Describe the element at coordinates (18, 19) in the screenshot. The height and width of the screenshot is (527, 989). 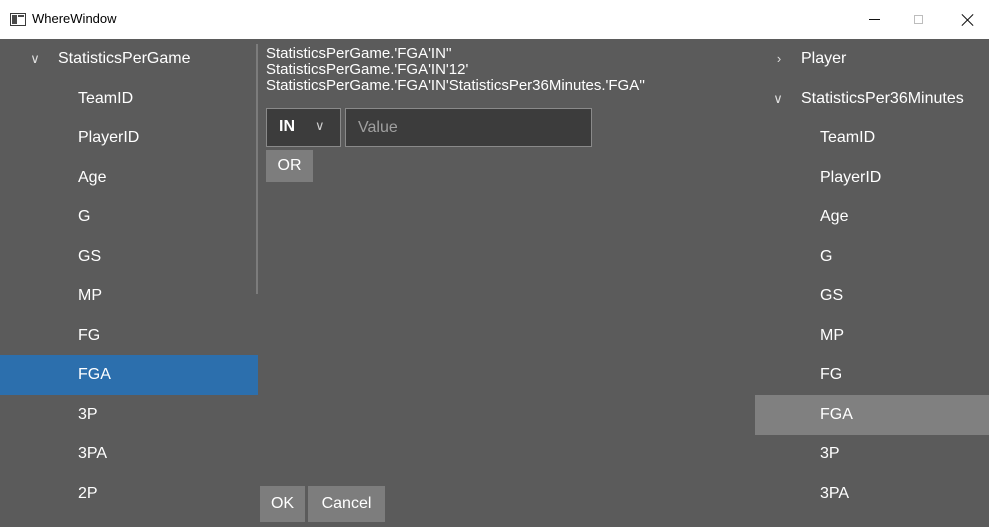
I see `window-app-icon` at that location.